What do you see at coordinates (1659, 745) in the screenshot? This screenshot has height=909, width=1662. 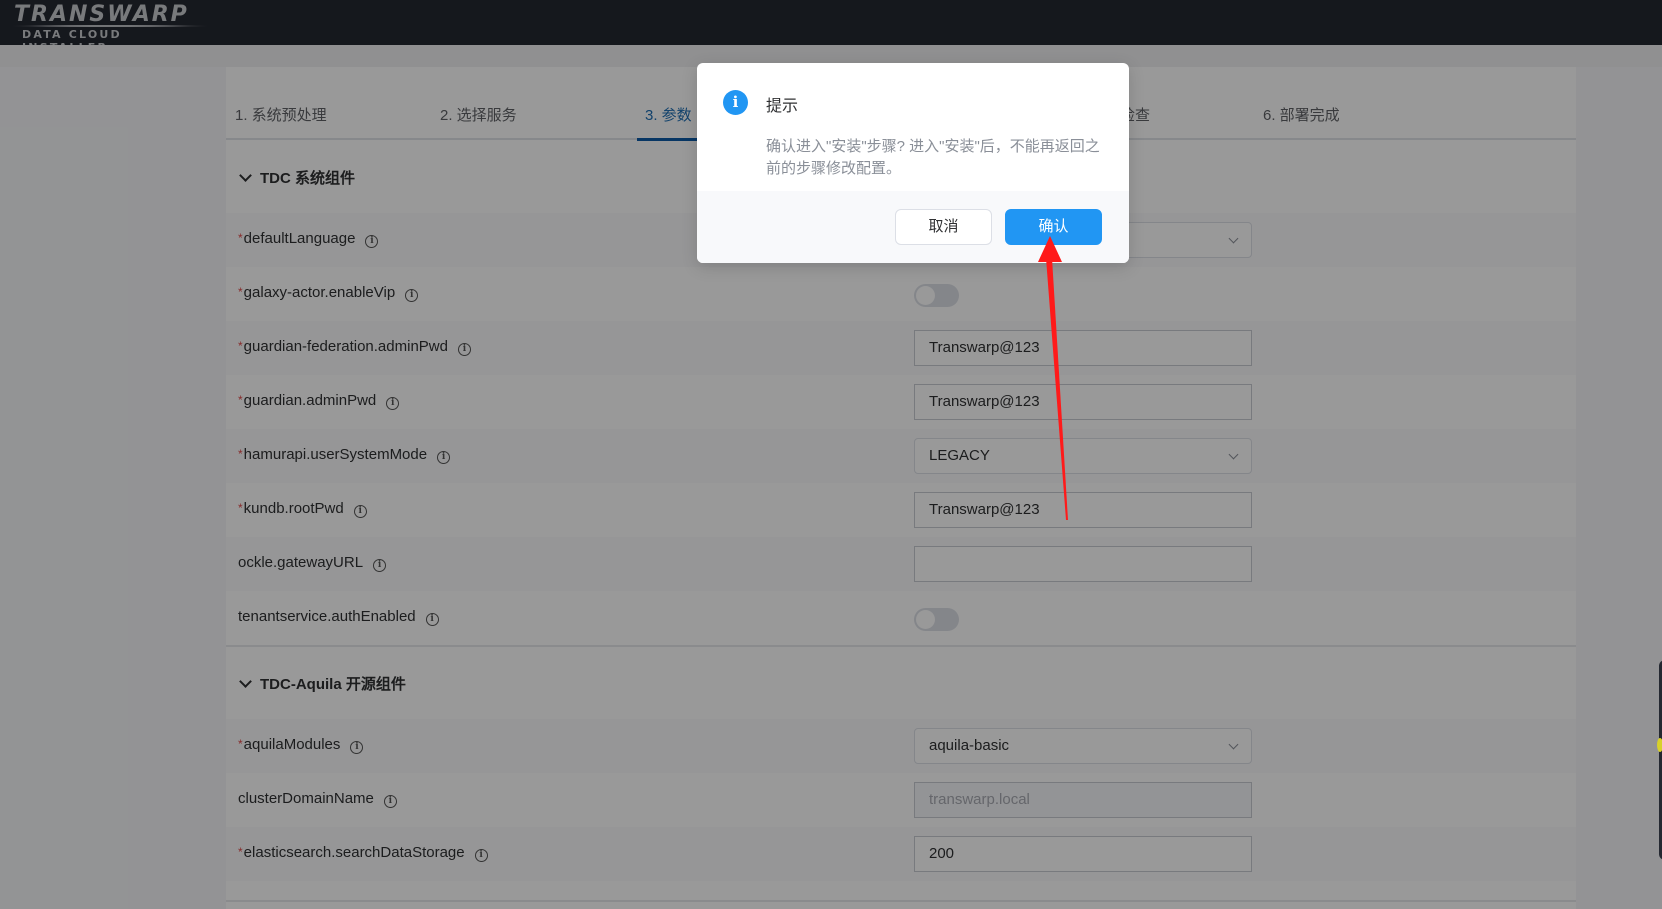 I see `widget-indicator` at bounding box center [1659, 745].